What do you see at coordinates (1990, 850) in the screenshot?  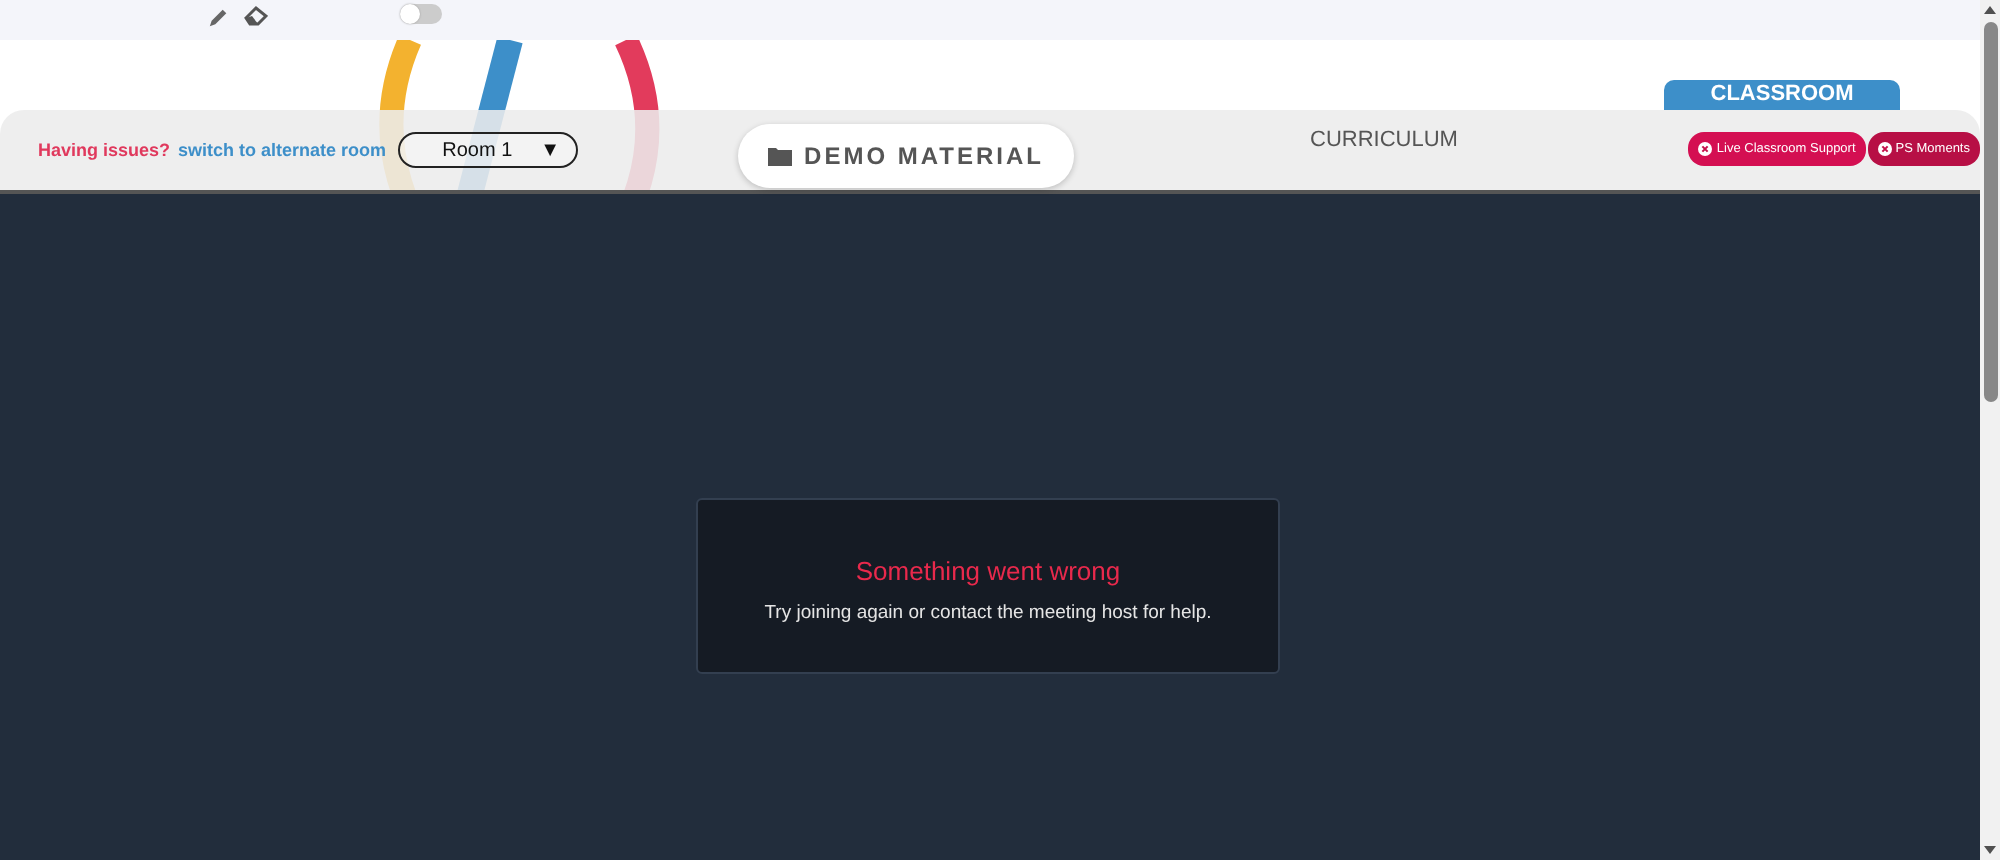 I see `scroll-down-icon` at bounding box center [1990, 850].